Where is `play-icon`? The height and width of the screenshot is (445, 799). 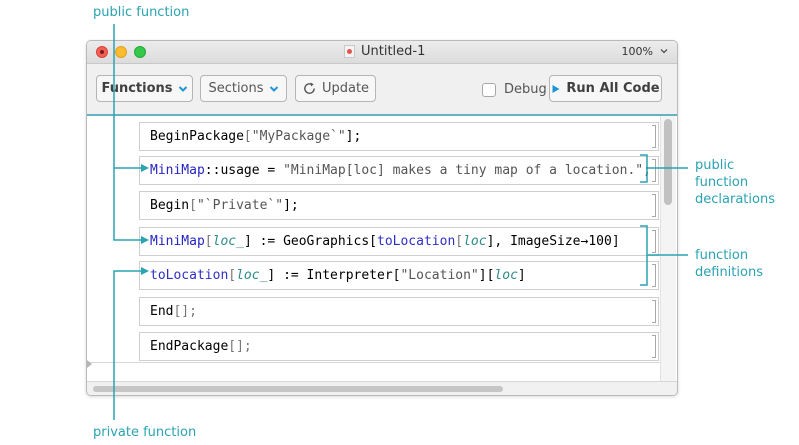 play-icon is located at coordinates (556, 88).